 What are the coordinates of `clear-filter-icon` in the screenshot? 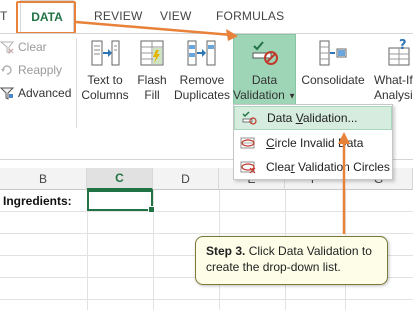 It's located at (7, 47).